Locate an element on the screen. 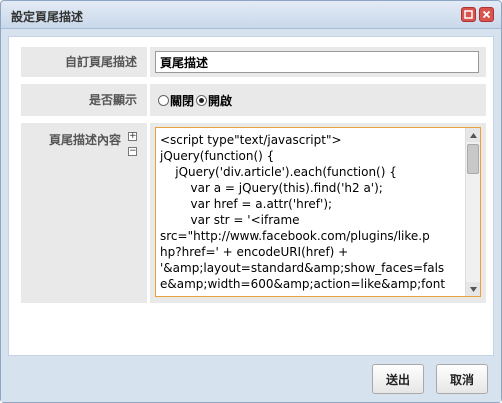 The height and width of the screenshot is (403, 502). content-label: 頁尾描述內容 is located at coordinates (84, 140).